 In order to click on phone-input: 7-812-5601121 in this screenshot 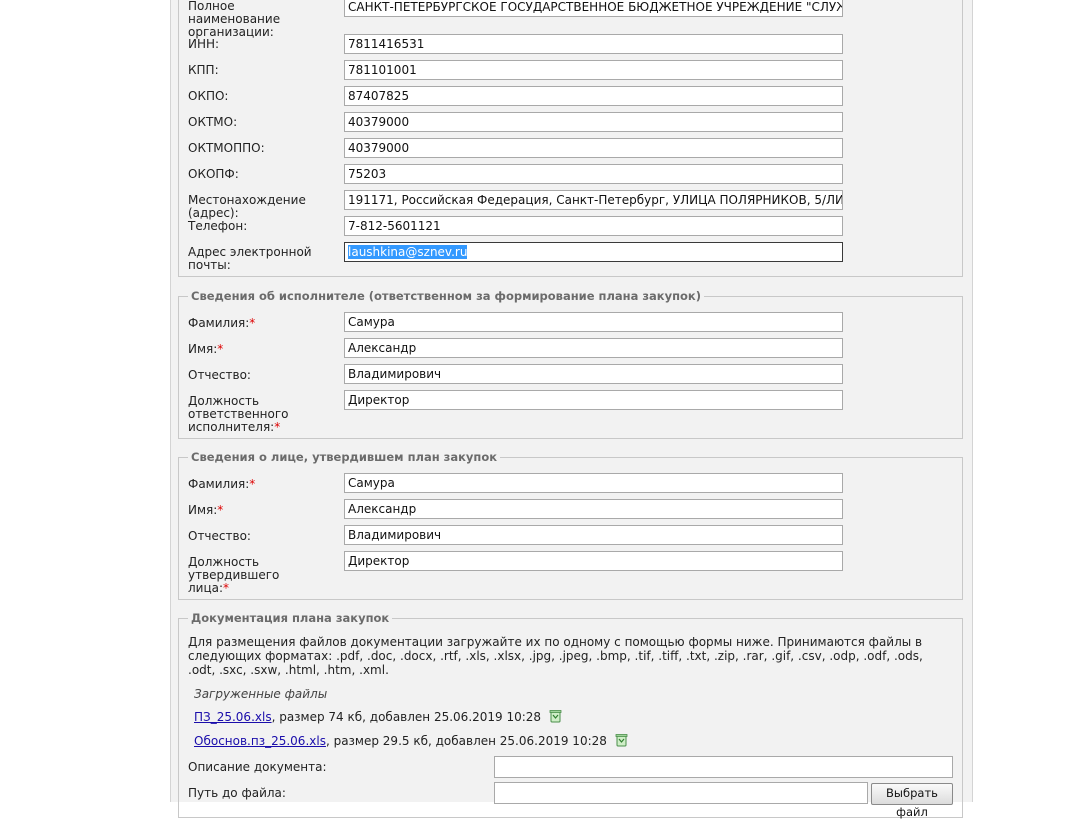, I will do `click(593, 226)`.